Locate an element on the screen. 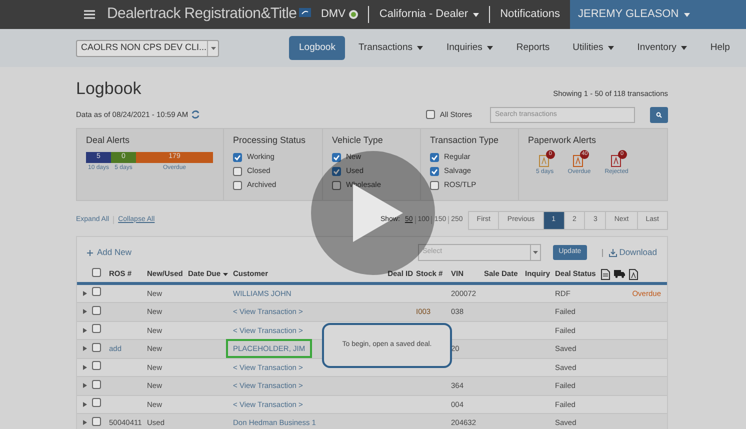  logo-icon is located at coordinates (304, 12).